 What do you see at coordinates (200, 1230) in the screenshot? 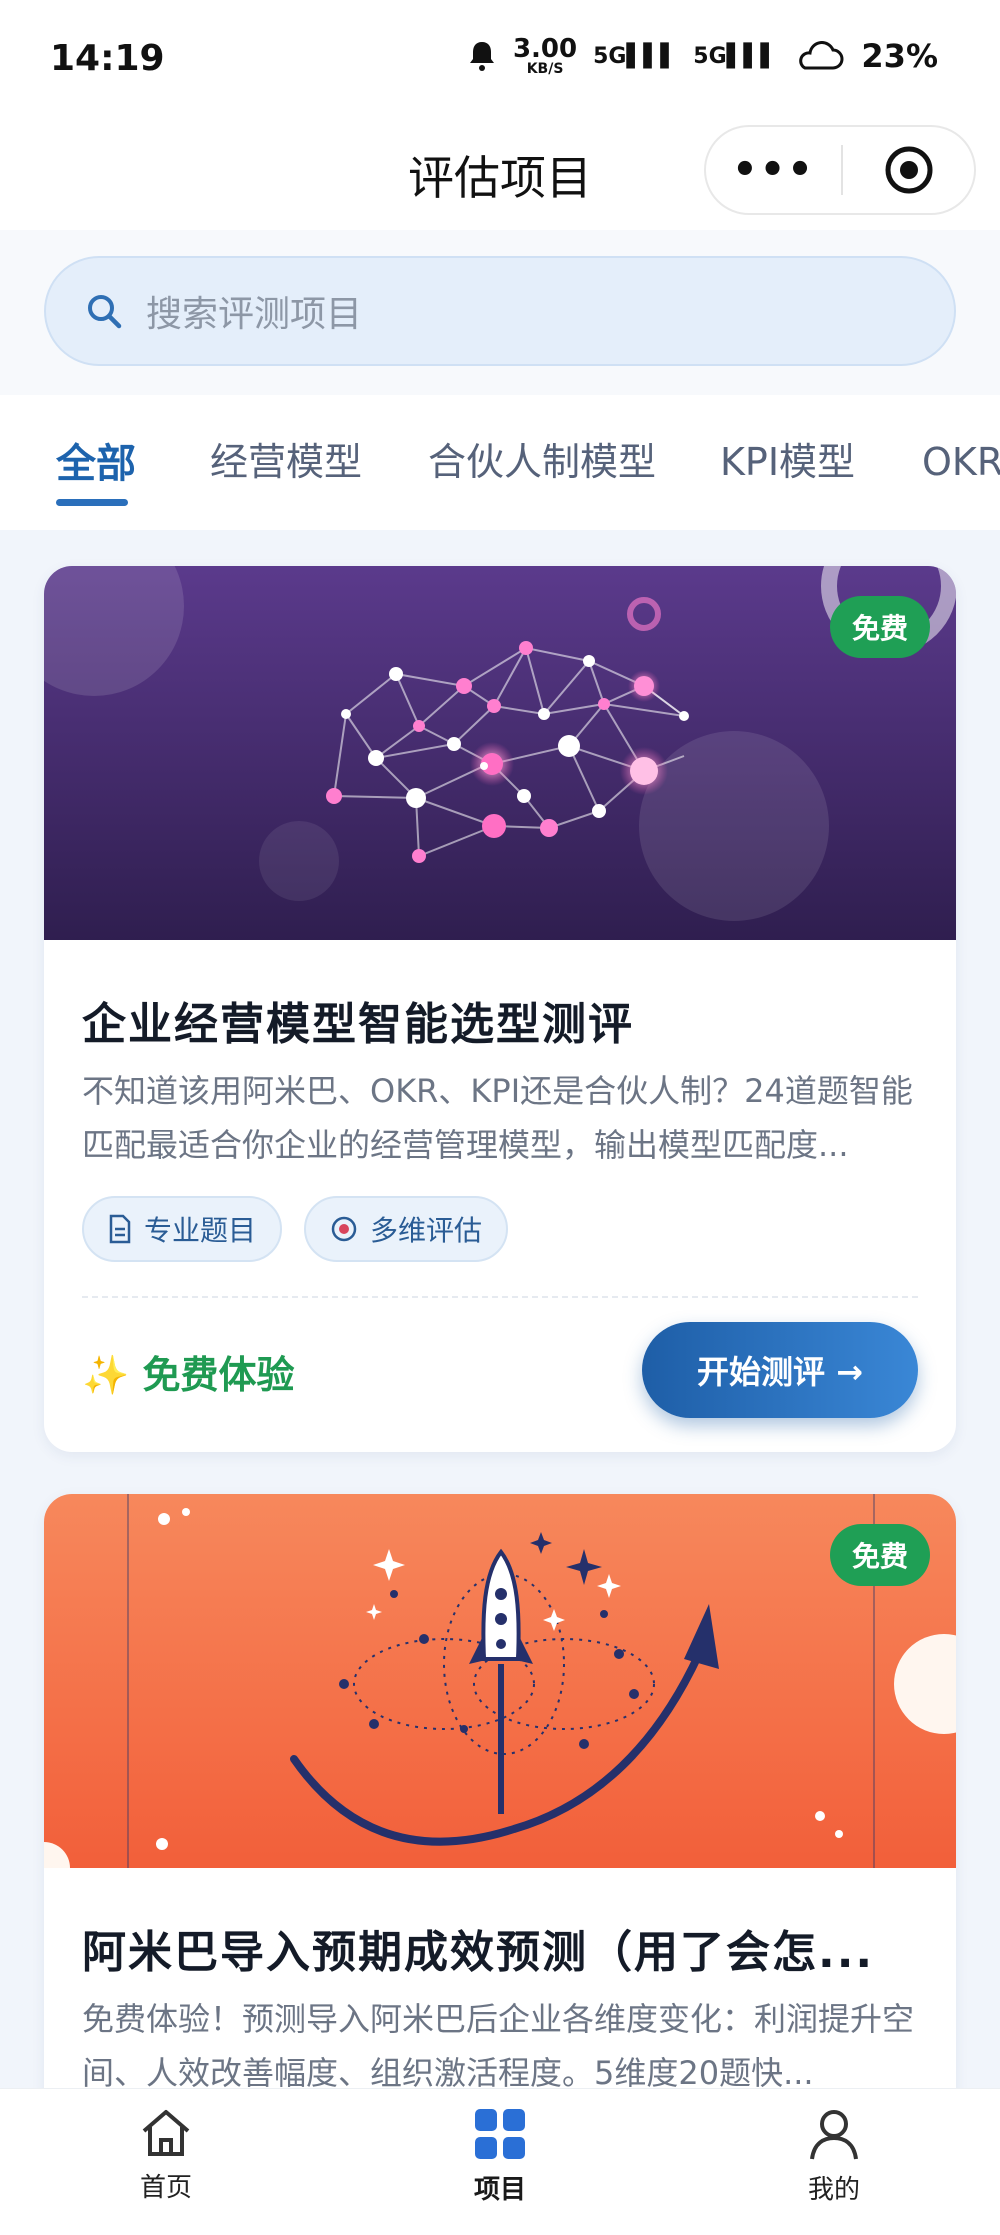
I see `tag-label: 专业题目` at bounding box center [200, 1230].